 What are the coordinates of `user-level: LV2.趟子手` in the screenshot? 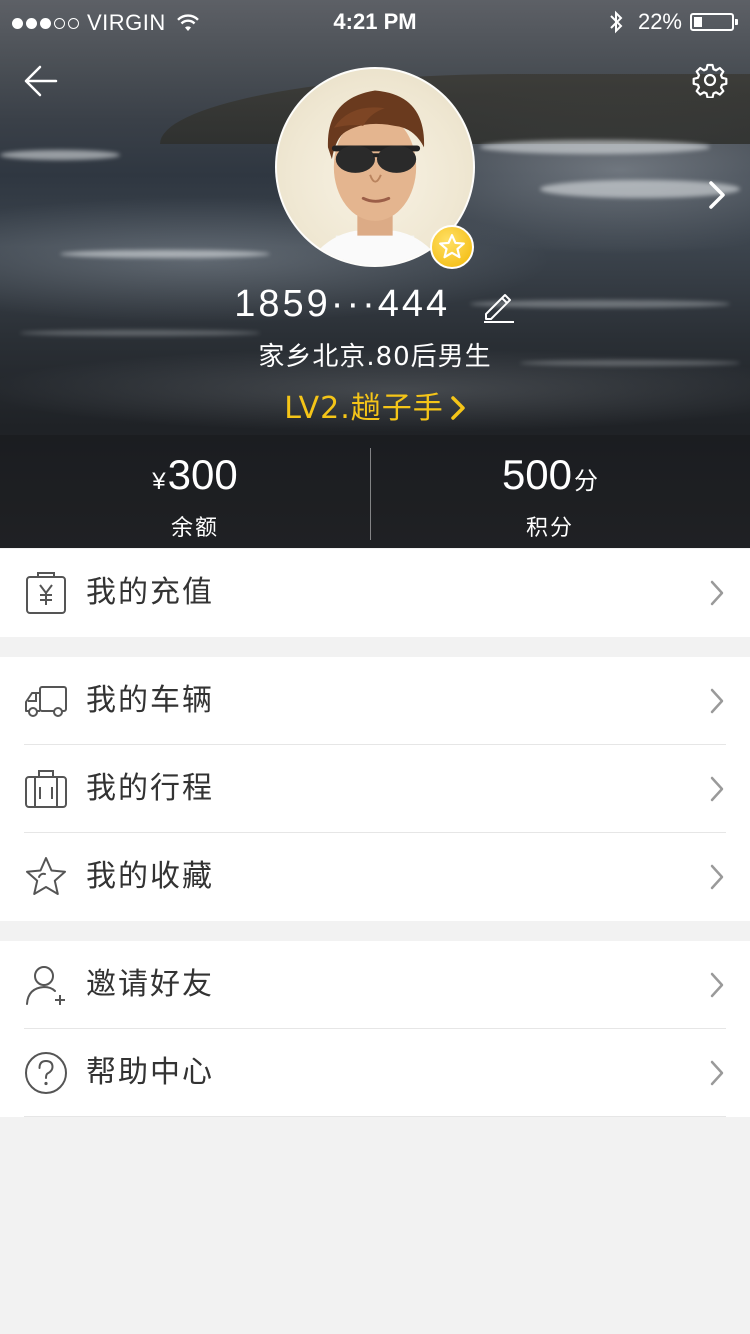 It's located at (364, 408).